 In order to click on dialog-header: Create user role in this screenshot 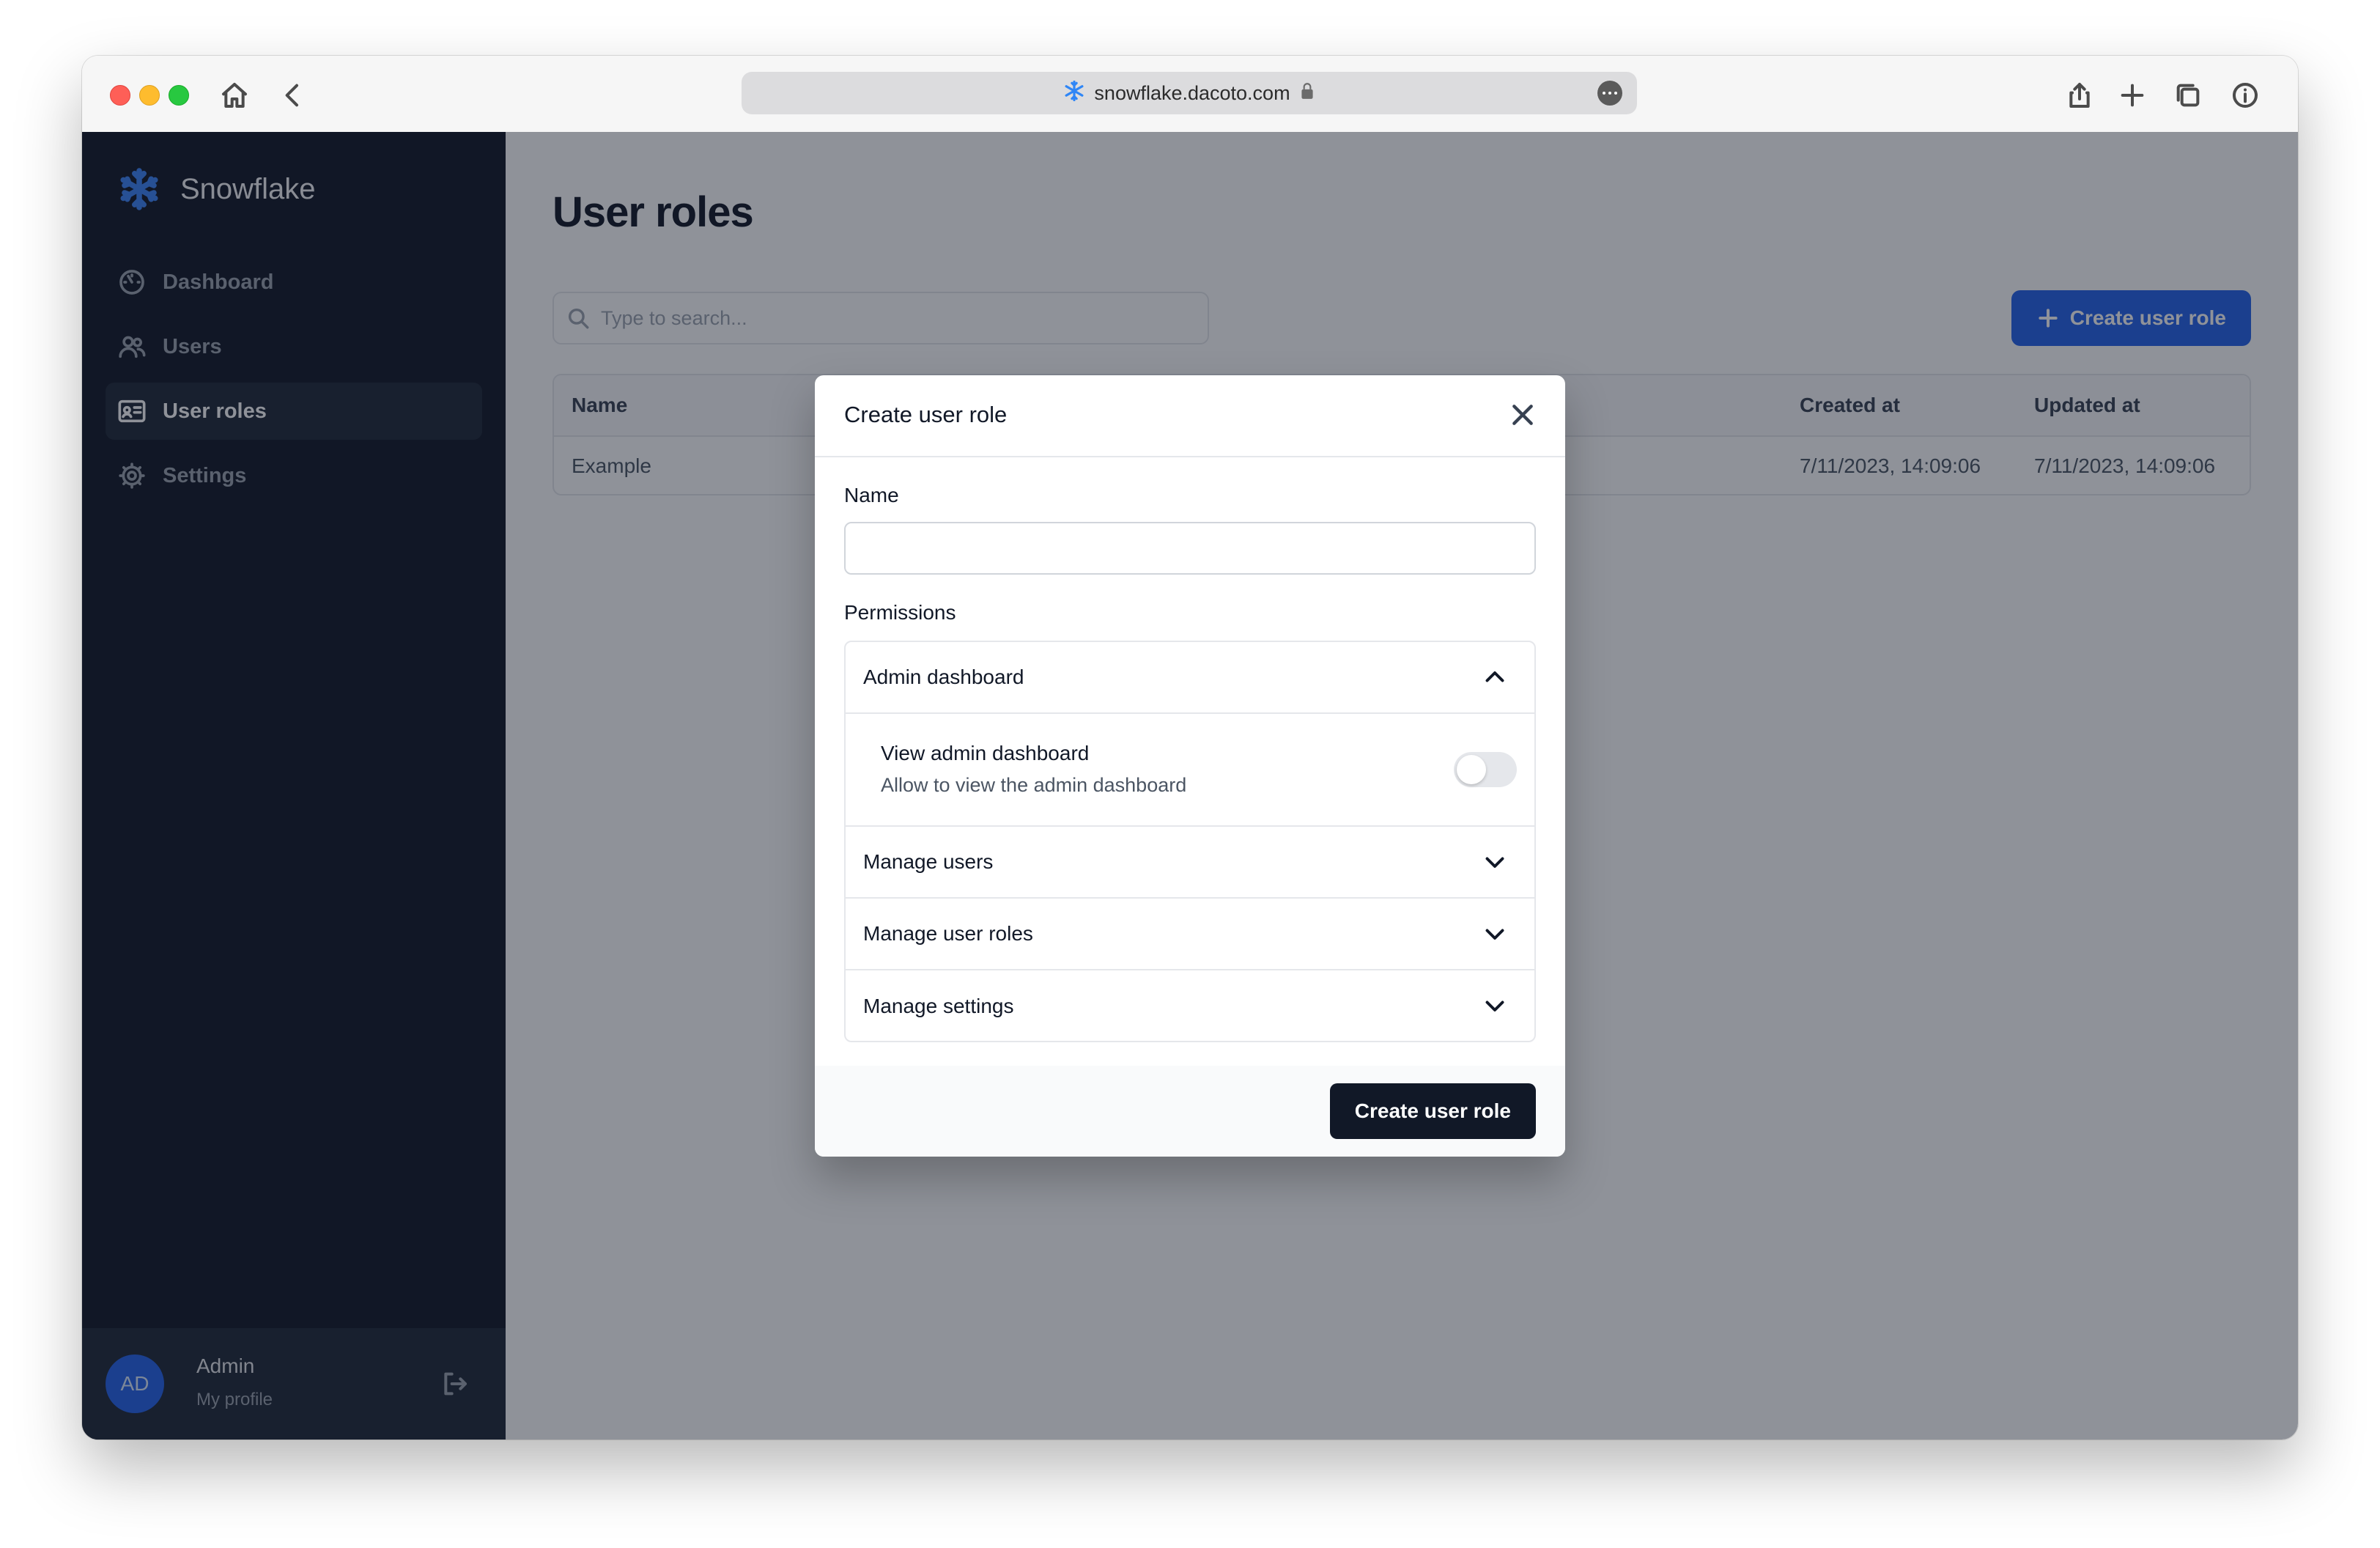, I will do `click(1190, 416)`.